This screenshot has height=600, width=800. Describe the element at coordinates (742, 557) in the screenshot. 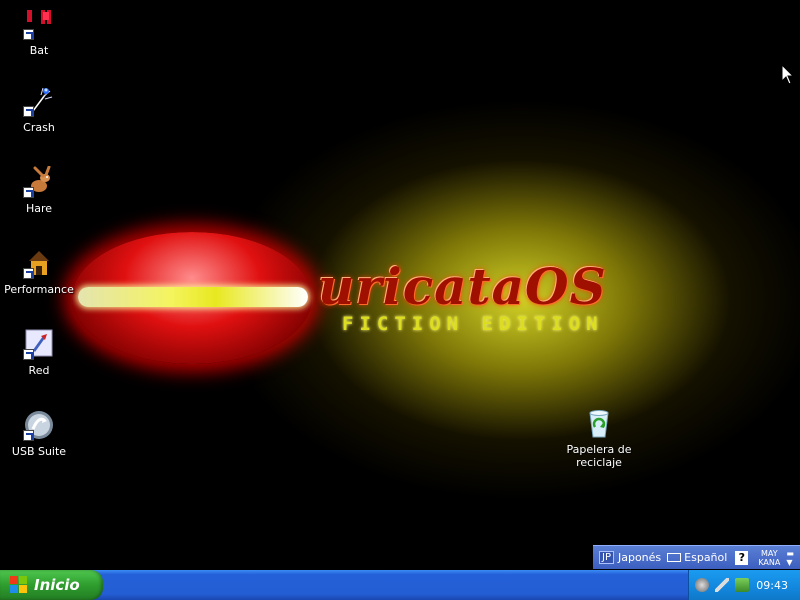

I see `help-icon: ?` at that location.